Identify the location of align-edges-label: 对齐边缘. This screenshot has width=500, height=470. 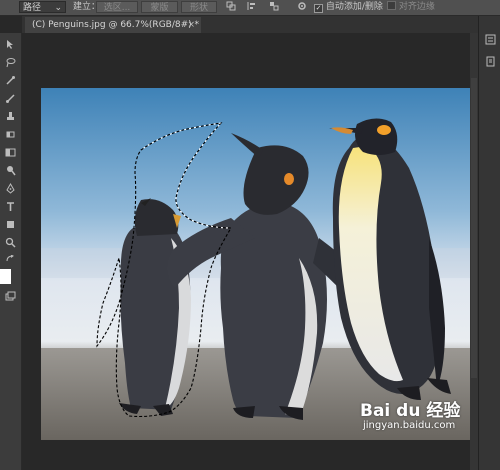
(416, 7).